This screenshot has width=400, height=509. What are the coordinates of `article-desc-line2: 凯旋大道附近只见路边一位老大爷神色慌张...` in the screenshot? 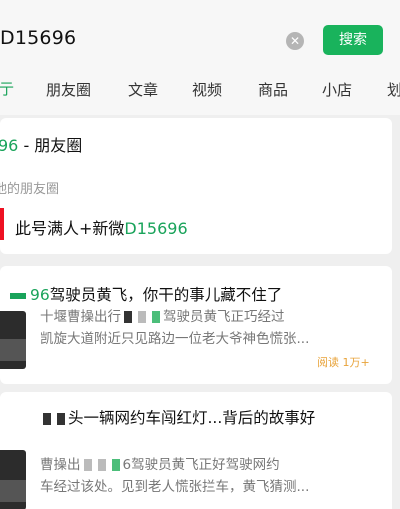 It's located at (175, 339).